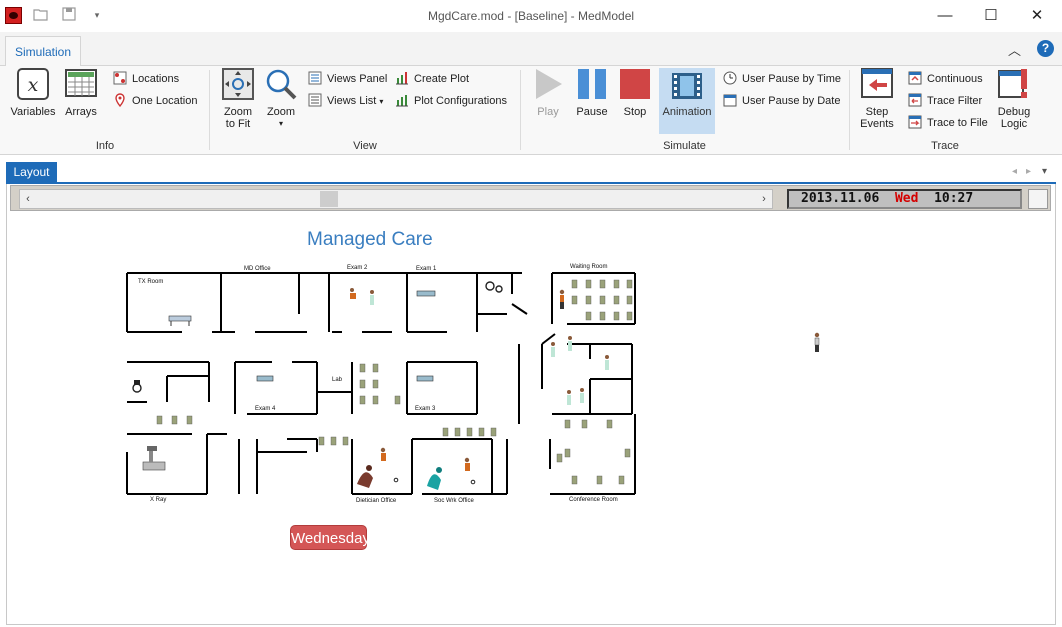  I want to click on zoom-label: Zoom, so click(281, 112).